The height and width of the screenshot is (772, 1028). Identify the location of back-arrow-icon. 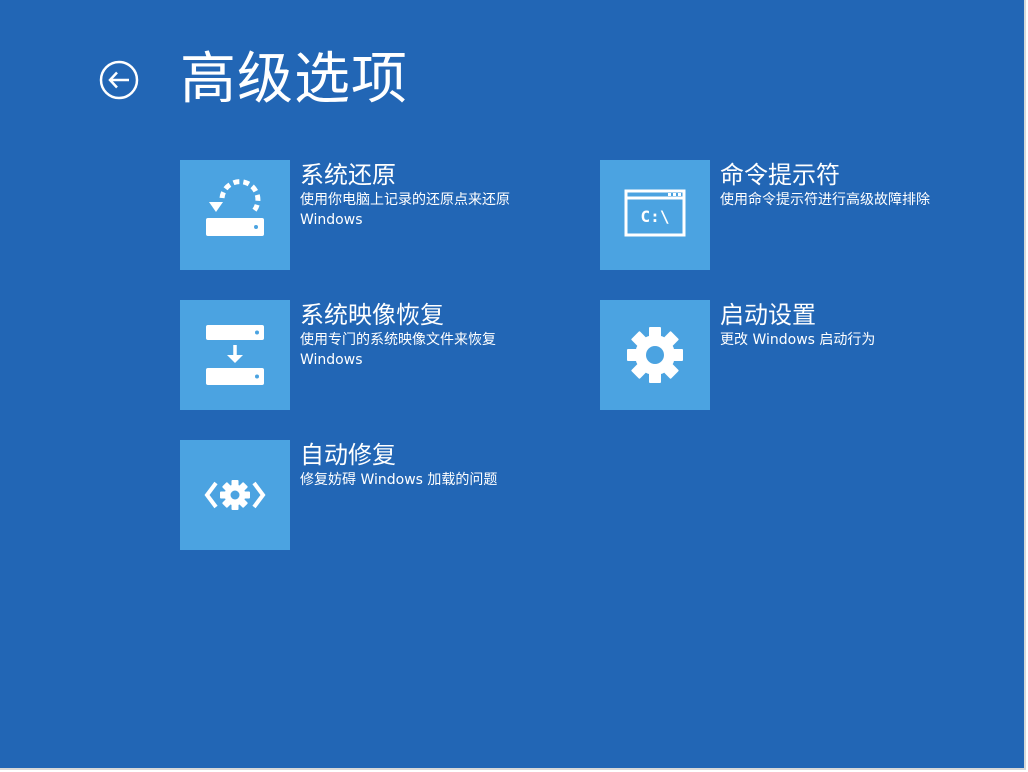
(119, 80).